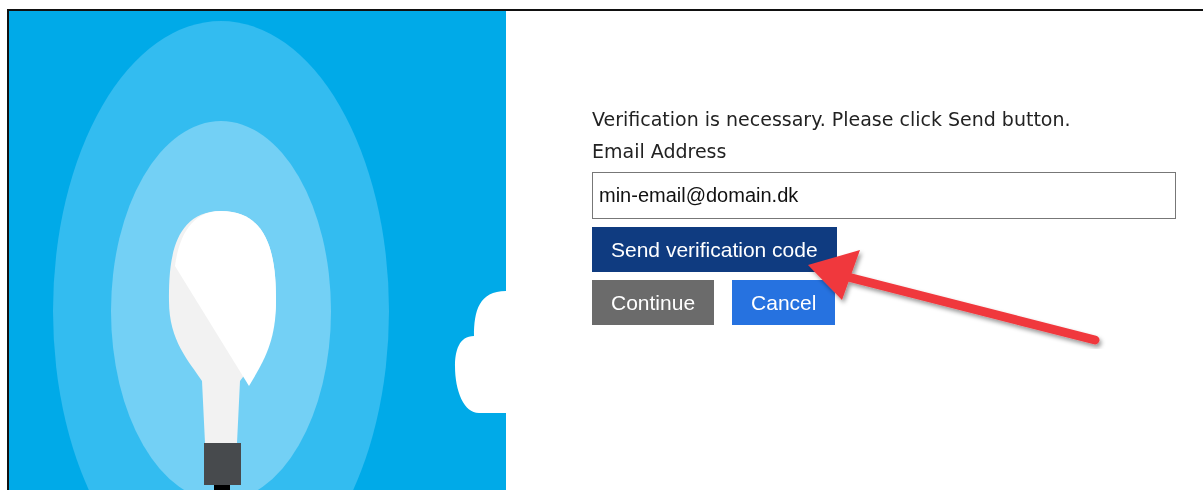  What do you see at coordinates (832, 119) in the screenshot?
I see `instruction-text: Verification is necessary. Please click Send button.` at bounding box center [832, 119].